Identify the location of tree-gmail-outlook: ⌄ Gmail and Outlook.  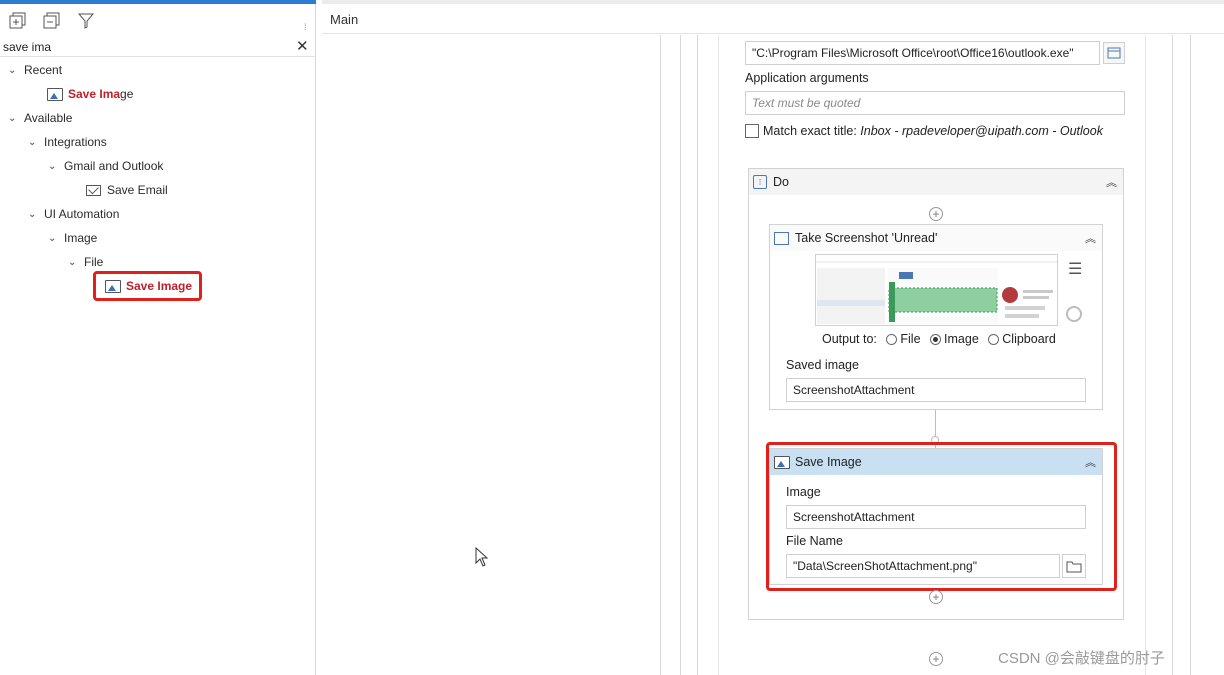
(105, 166).